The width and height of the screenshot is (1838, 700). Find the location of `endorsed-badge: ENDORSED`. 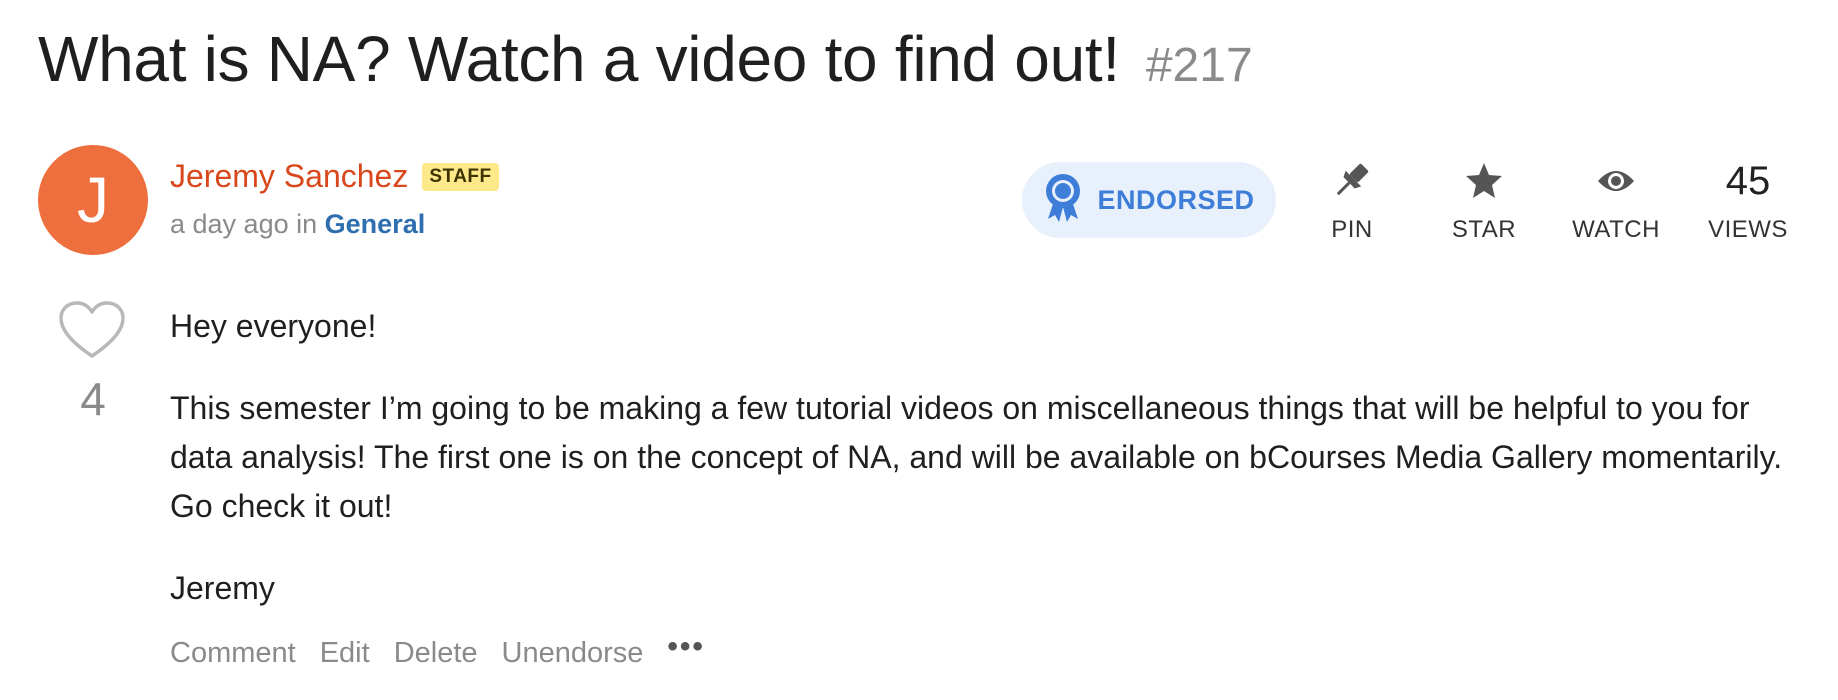

endorsed-badge: ENDORSED is located at coordinates (1149, 200).